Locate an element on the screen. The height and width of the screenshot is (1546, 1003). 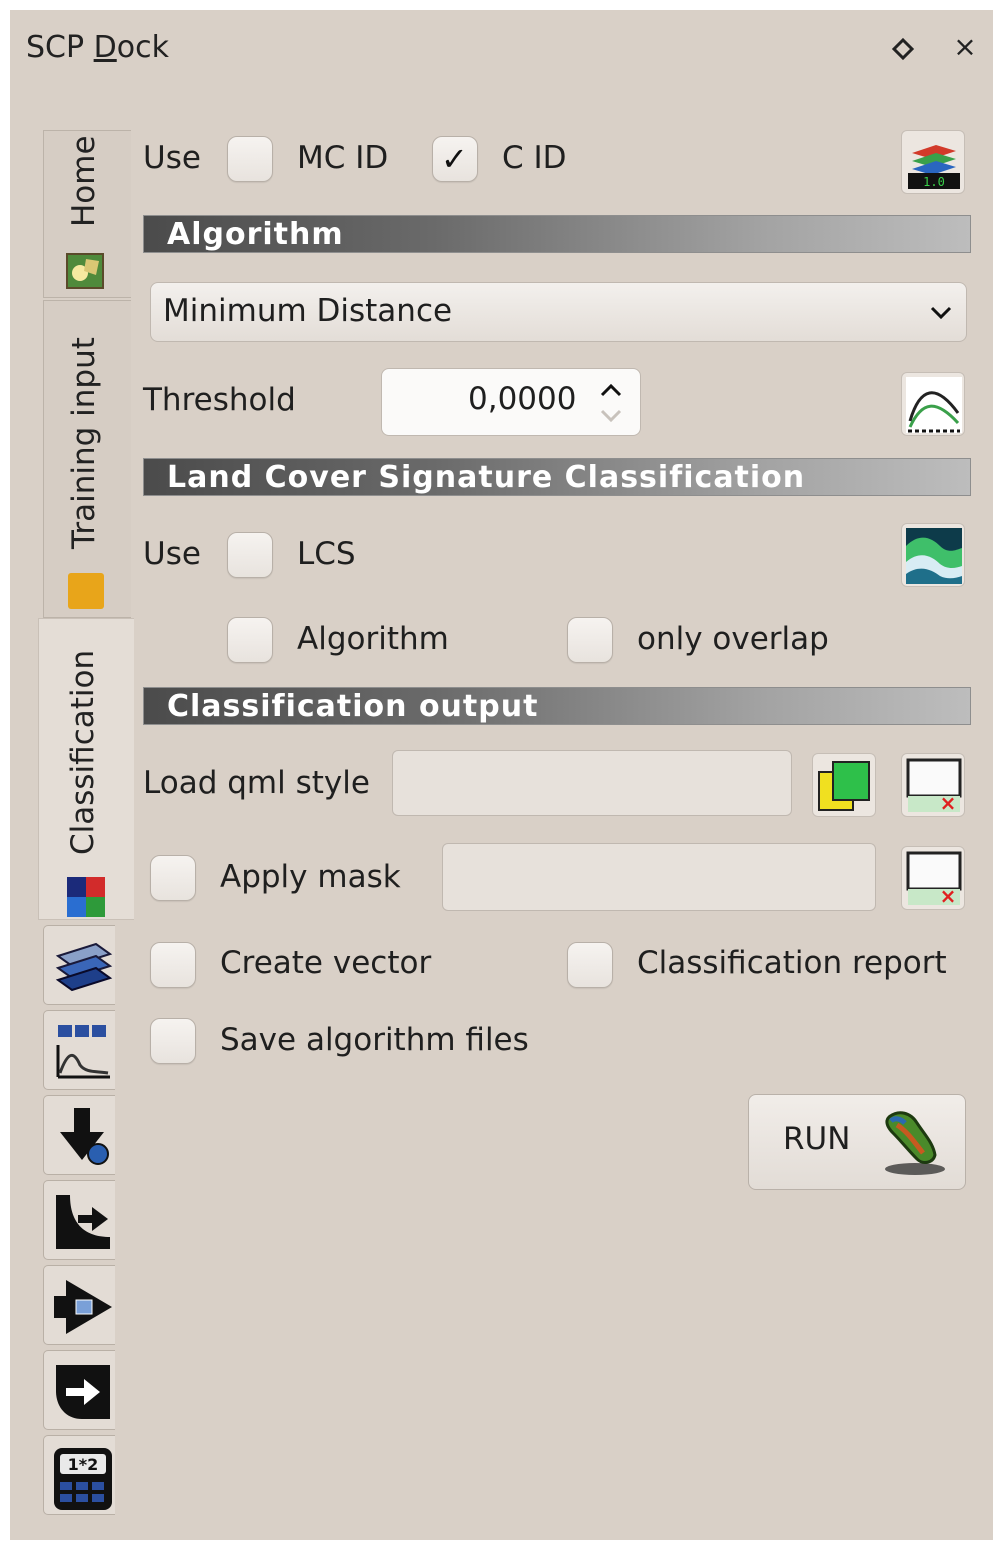
lcs-algorithm-checkbox is located at coordinates (250, 640).